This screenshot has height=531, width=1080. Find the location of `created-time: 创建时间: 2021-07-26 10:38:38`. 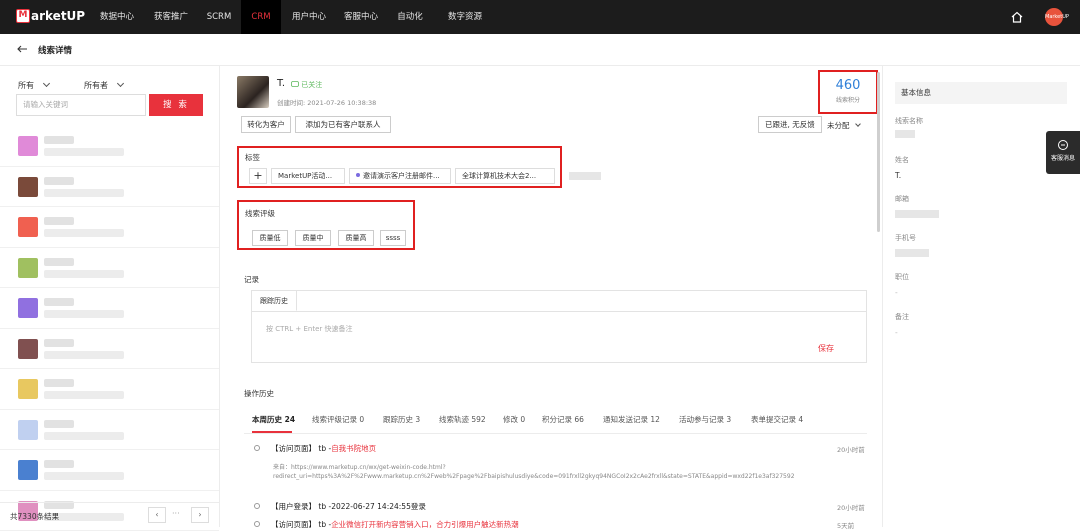

created-time: 创建时间: 2021-07-26 10:38:38 is located at coordinates (326, 102).